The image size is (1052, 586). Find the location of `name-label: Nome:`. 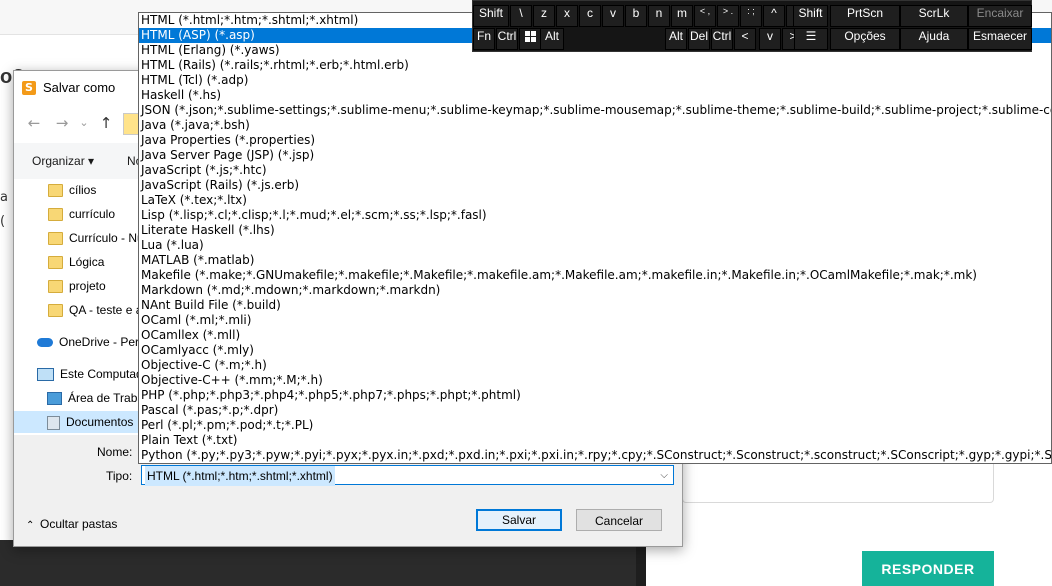

name-label: Nome: is located at coordinates (115, 452).